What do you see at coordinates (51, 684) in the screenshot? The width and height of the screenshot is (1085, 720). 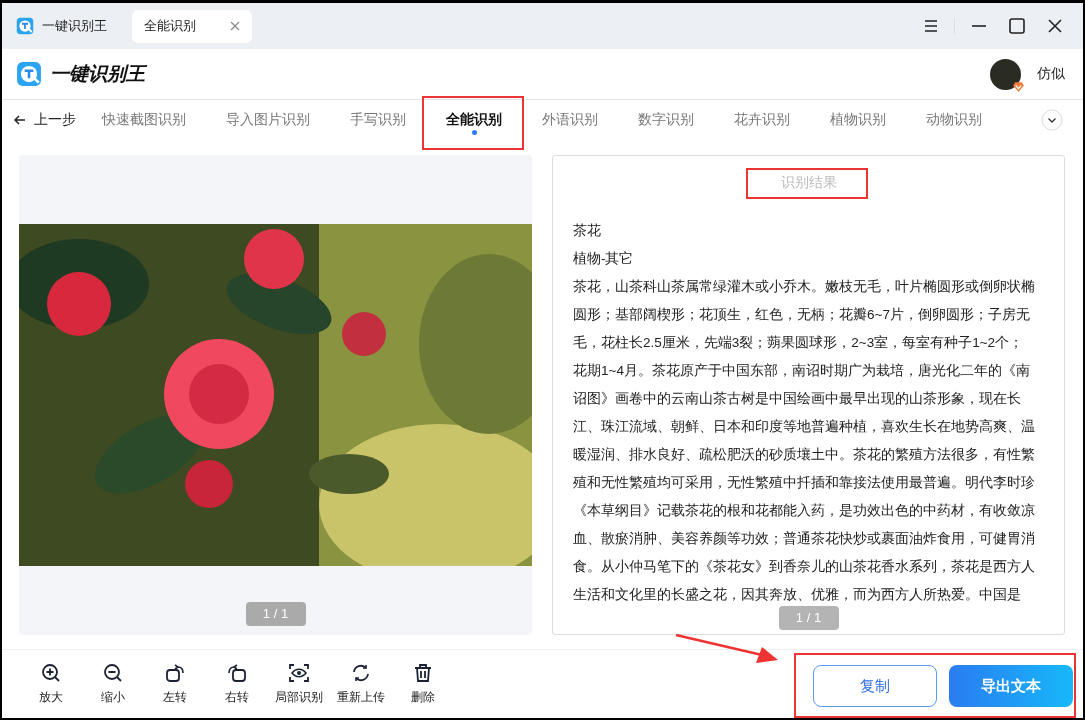 I see `toolbar-button: 放大` at bounding box center [51, 684].